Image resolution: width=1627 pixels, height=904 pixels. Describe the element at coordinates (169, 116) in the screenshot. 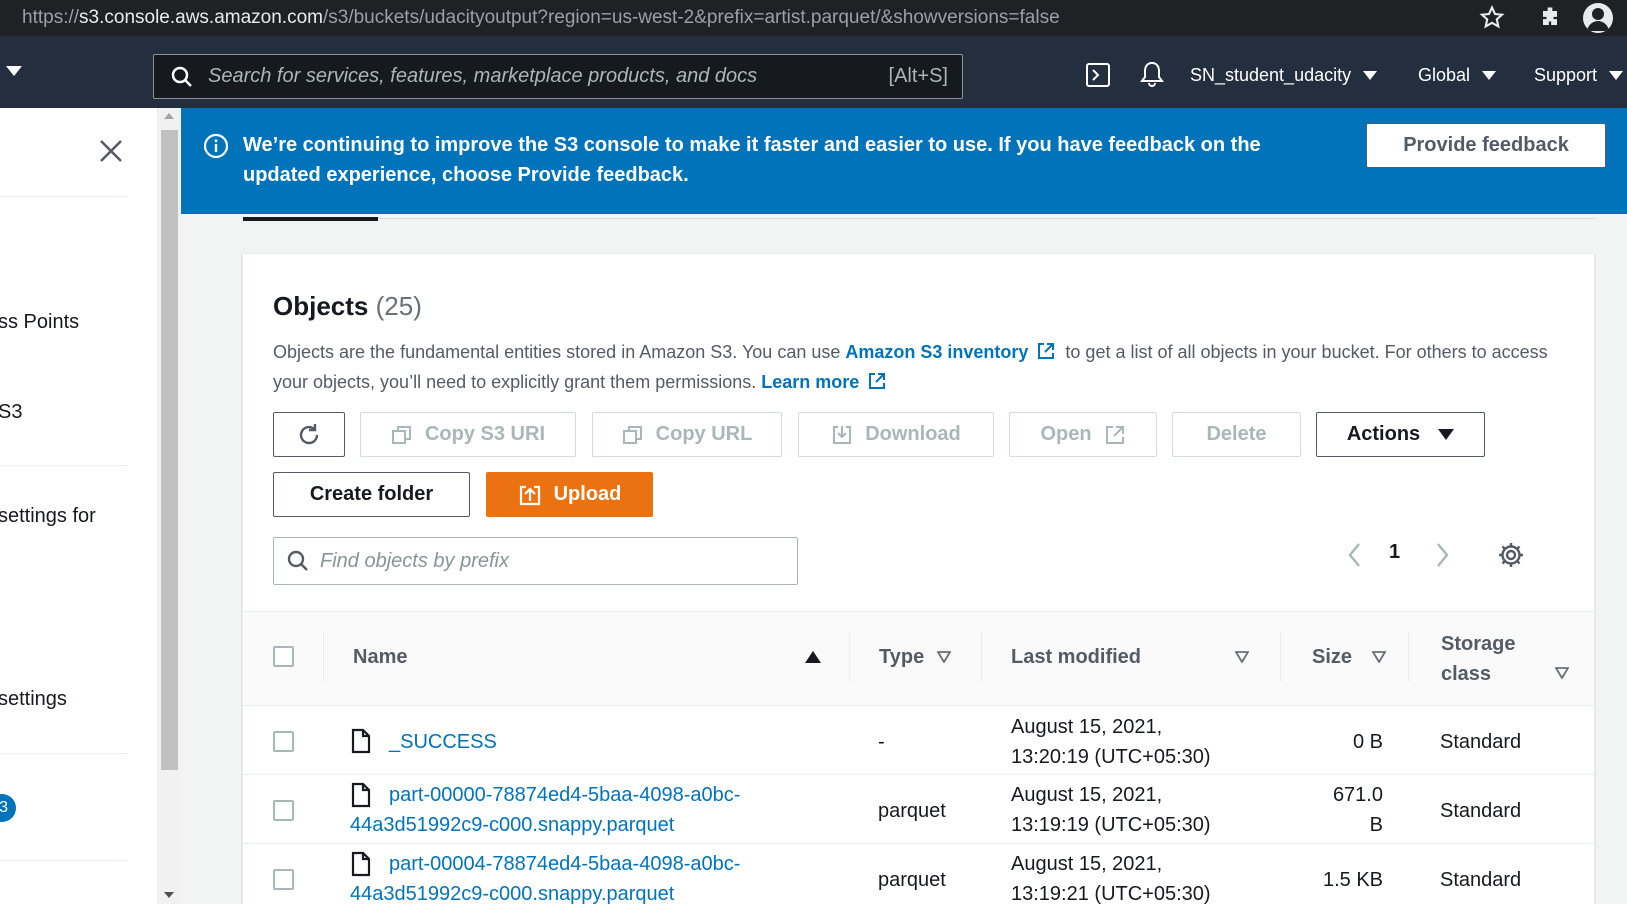

I see `scroll-up-arrow-icon` at that location.